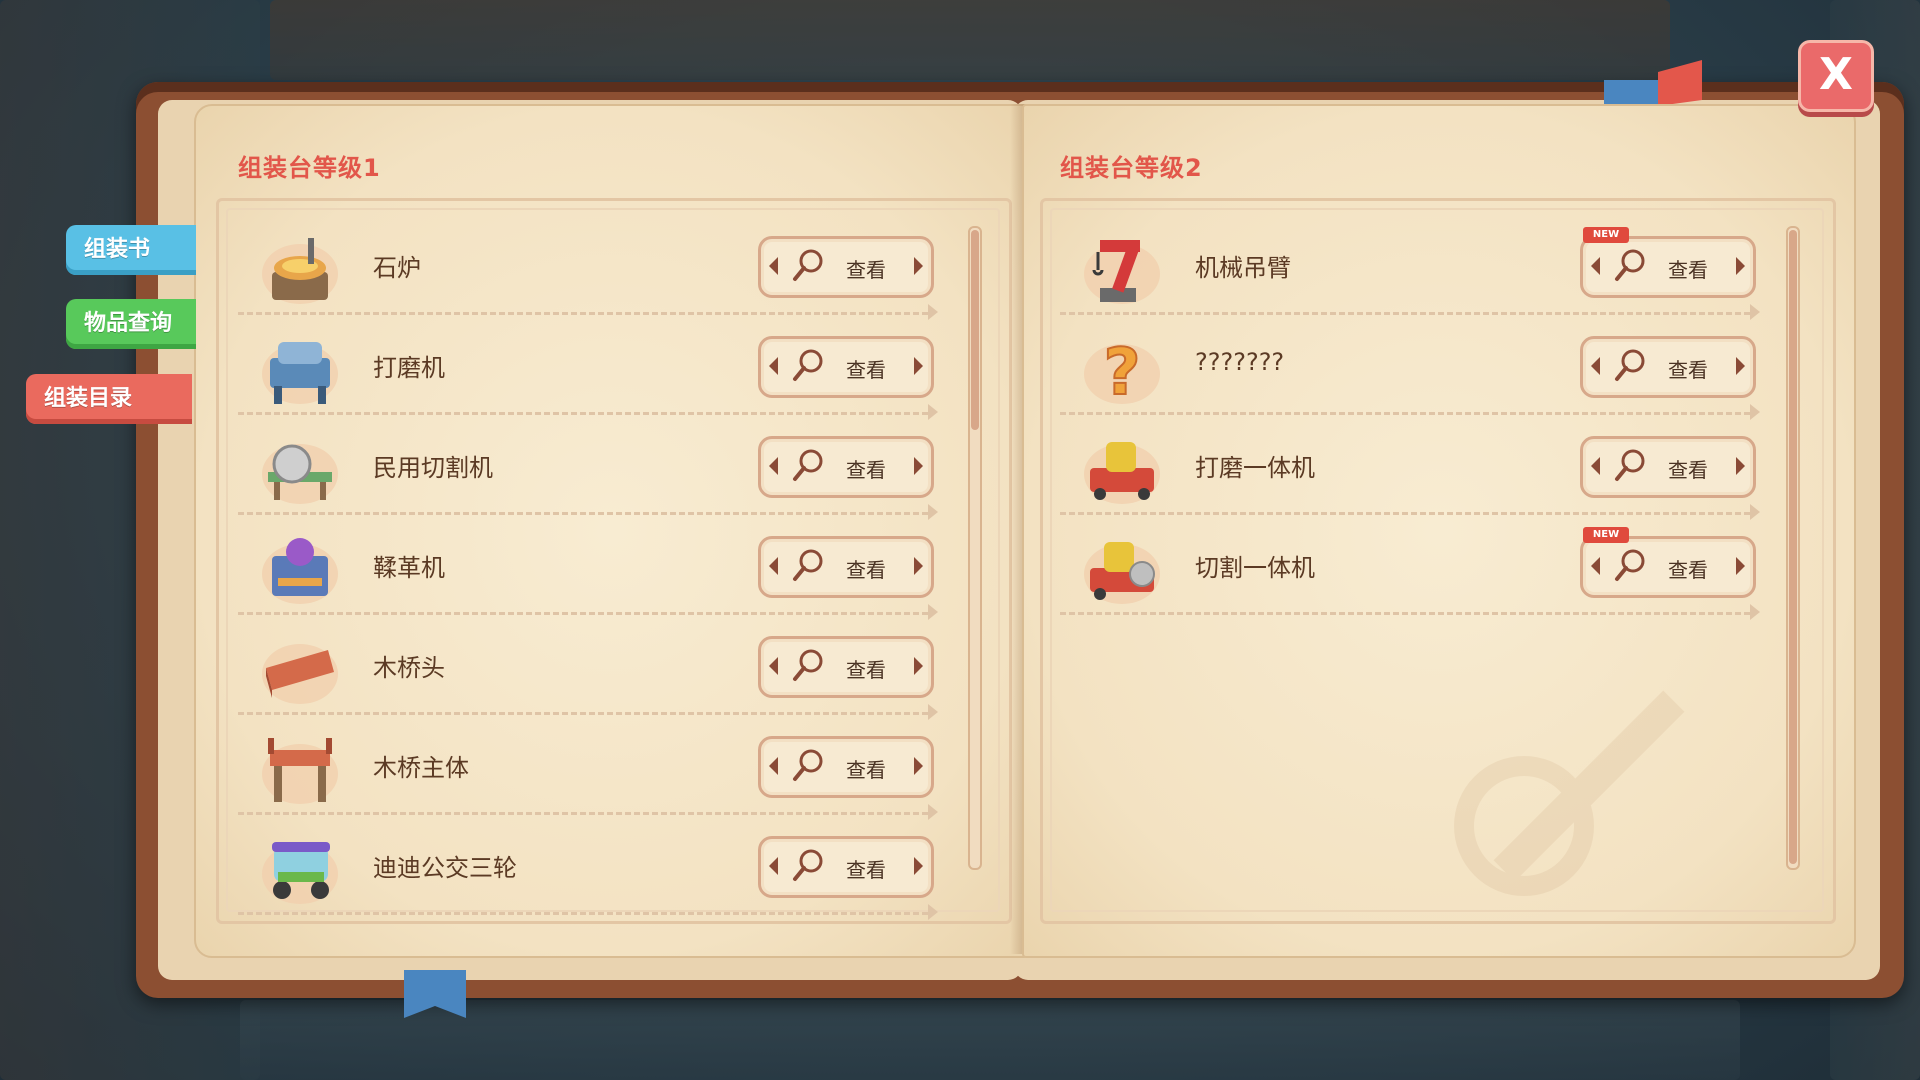 The image size is (1920, 1080). I want to click on close-button: X, so click(1836, 76).